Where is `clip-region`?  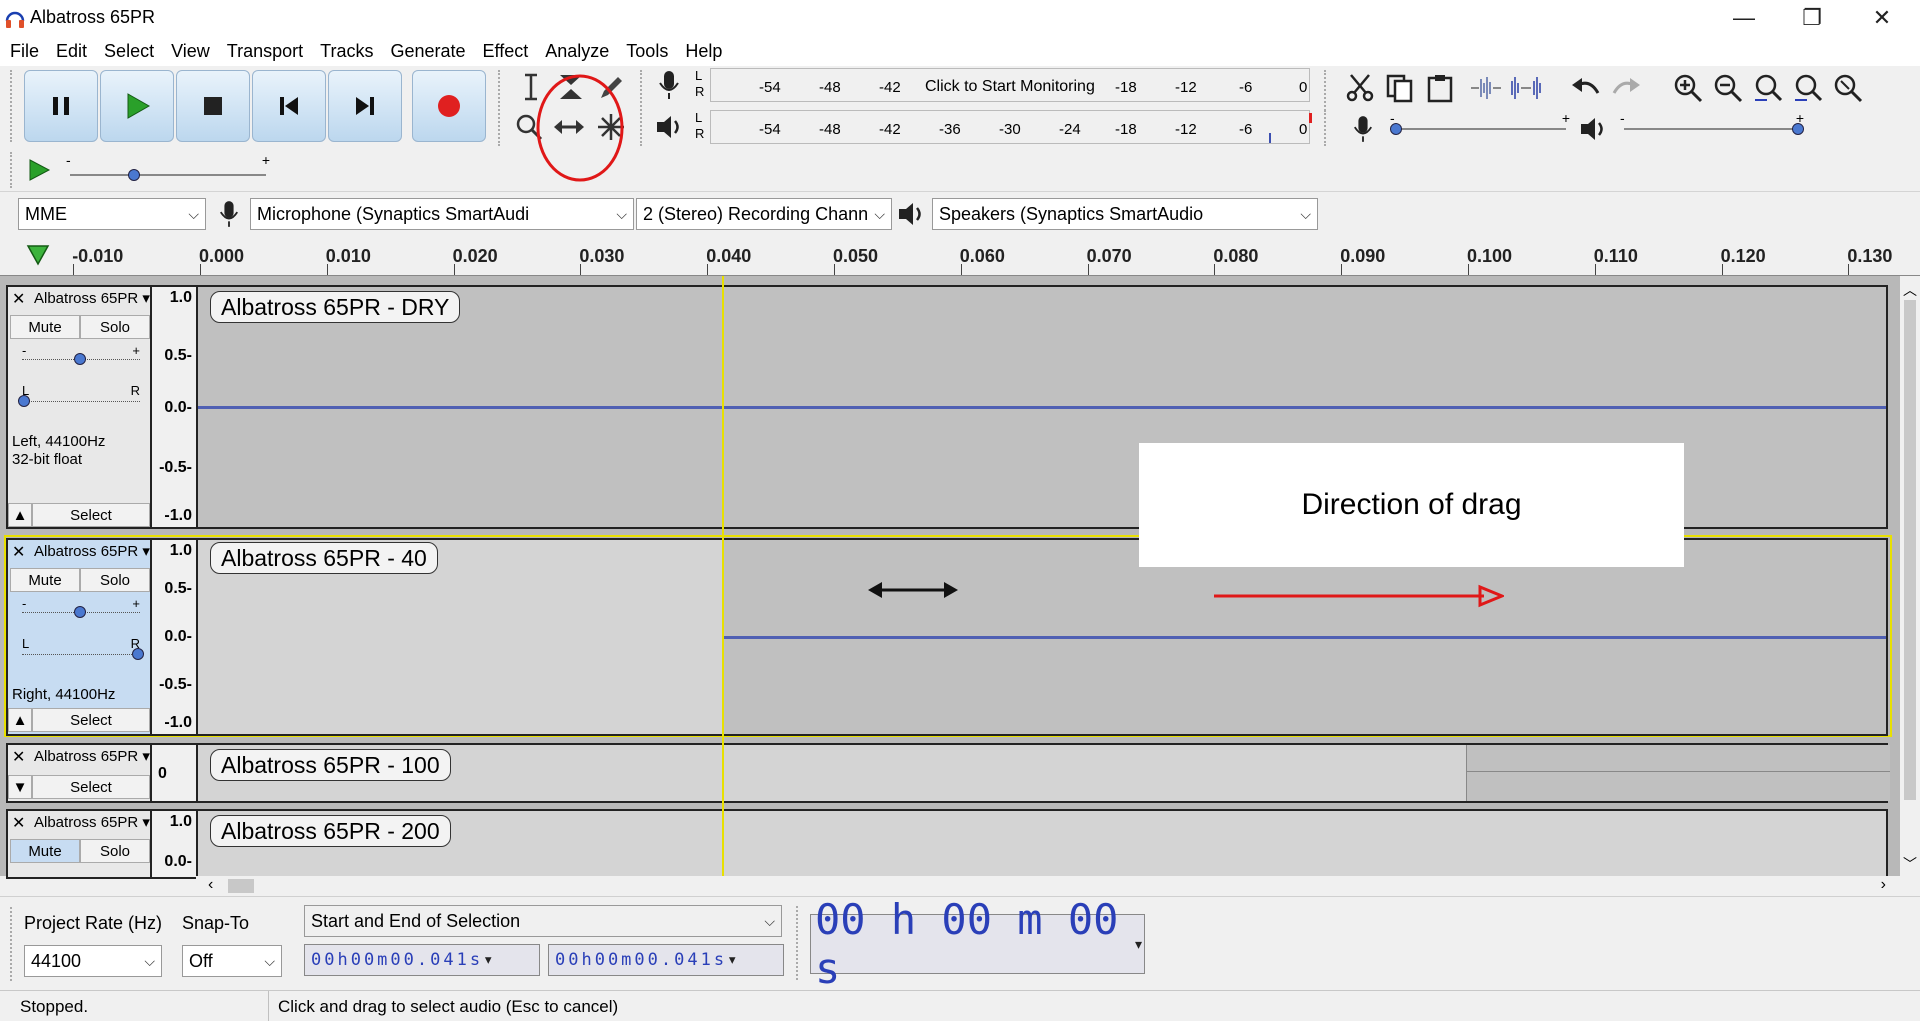 clip-region is located at coordinates (1678, 773).